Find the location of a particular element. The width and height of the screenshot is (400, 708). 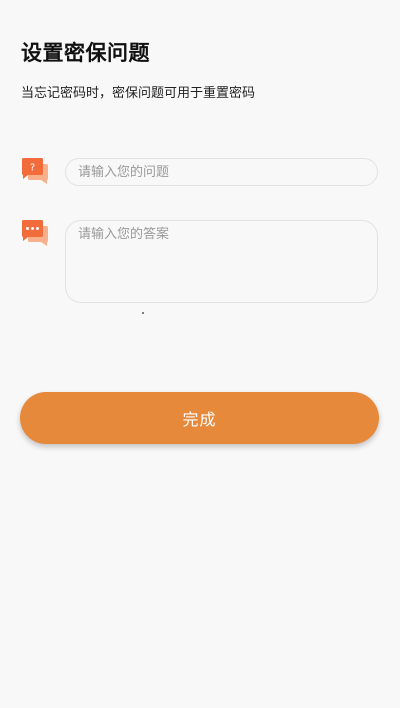

question-chat-icon: ? is located at coordinates (35, 171).